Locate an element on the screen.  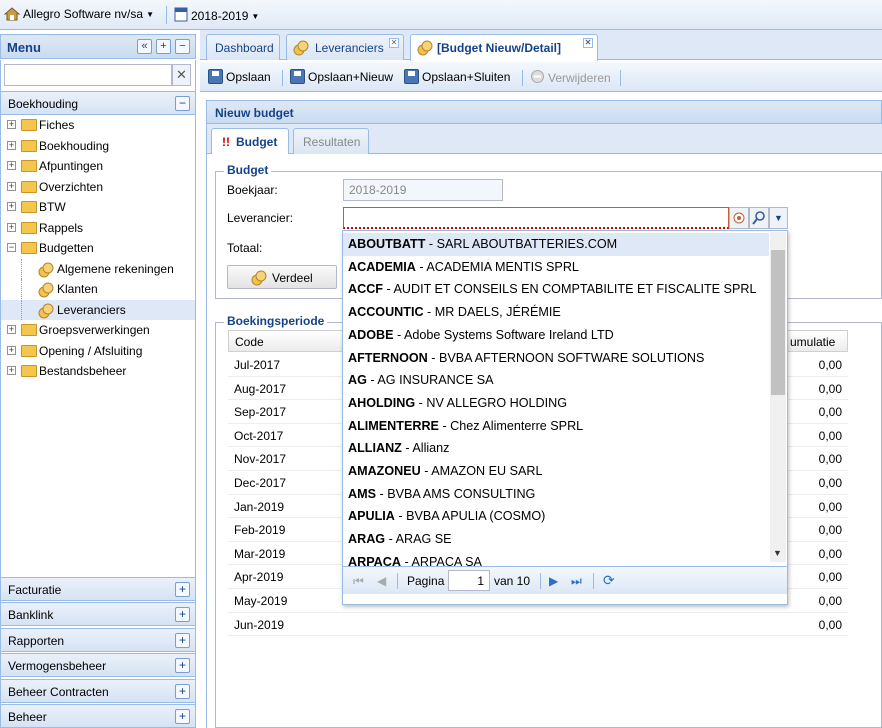
refresh-icon: ⟳ is located at coordinates (609, 580).